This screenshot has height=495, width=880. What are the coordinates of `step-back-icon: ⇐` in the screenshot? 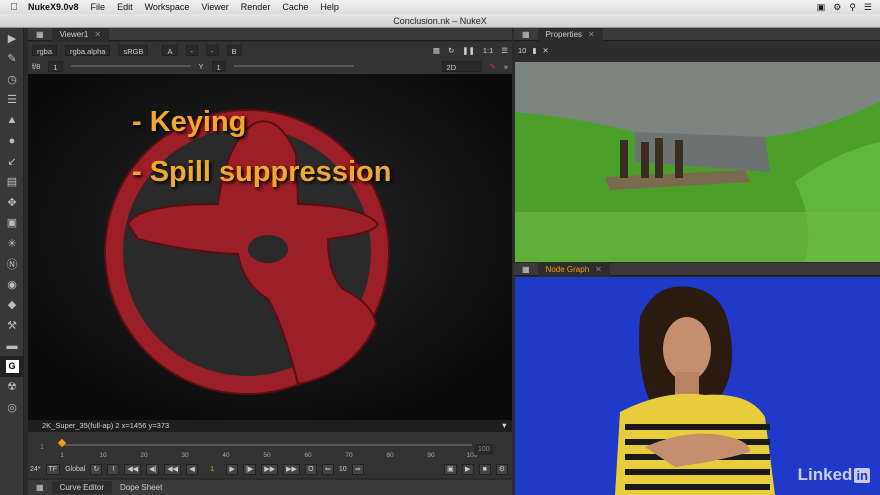 It's located at (327, 469).